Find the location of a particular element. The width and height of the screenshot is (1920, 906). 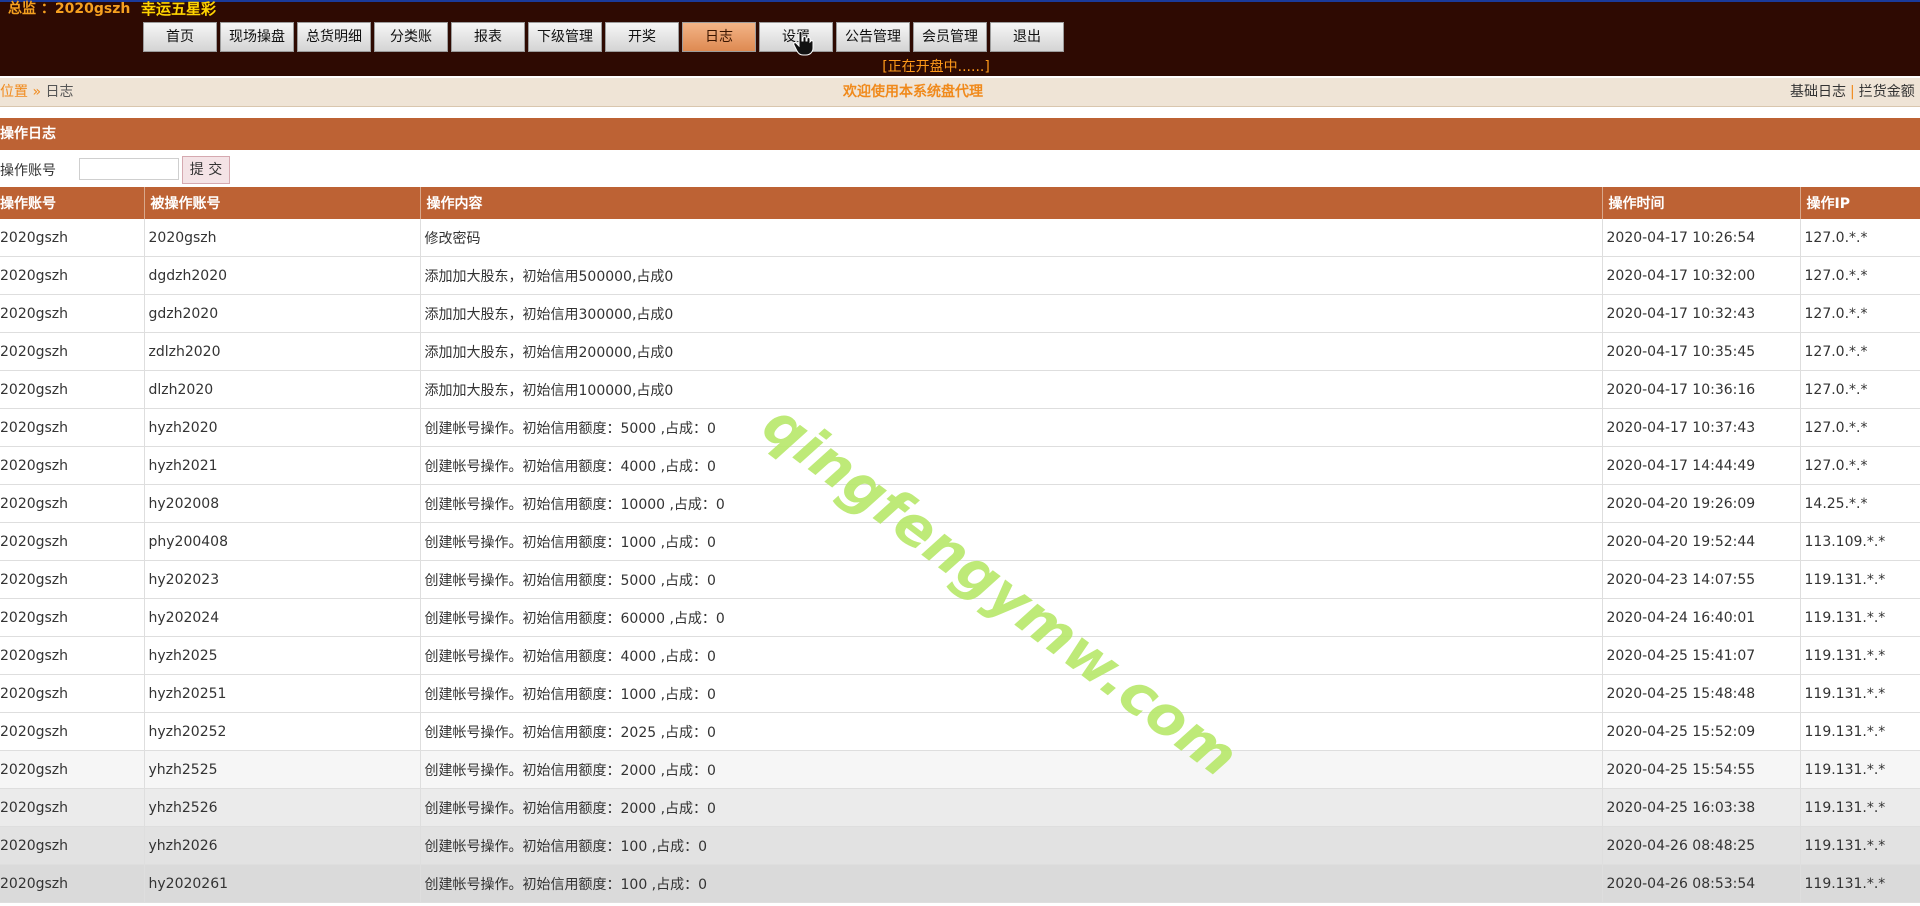

target-account-cell: yhzh2525 is located at coordinates (281, 769).